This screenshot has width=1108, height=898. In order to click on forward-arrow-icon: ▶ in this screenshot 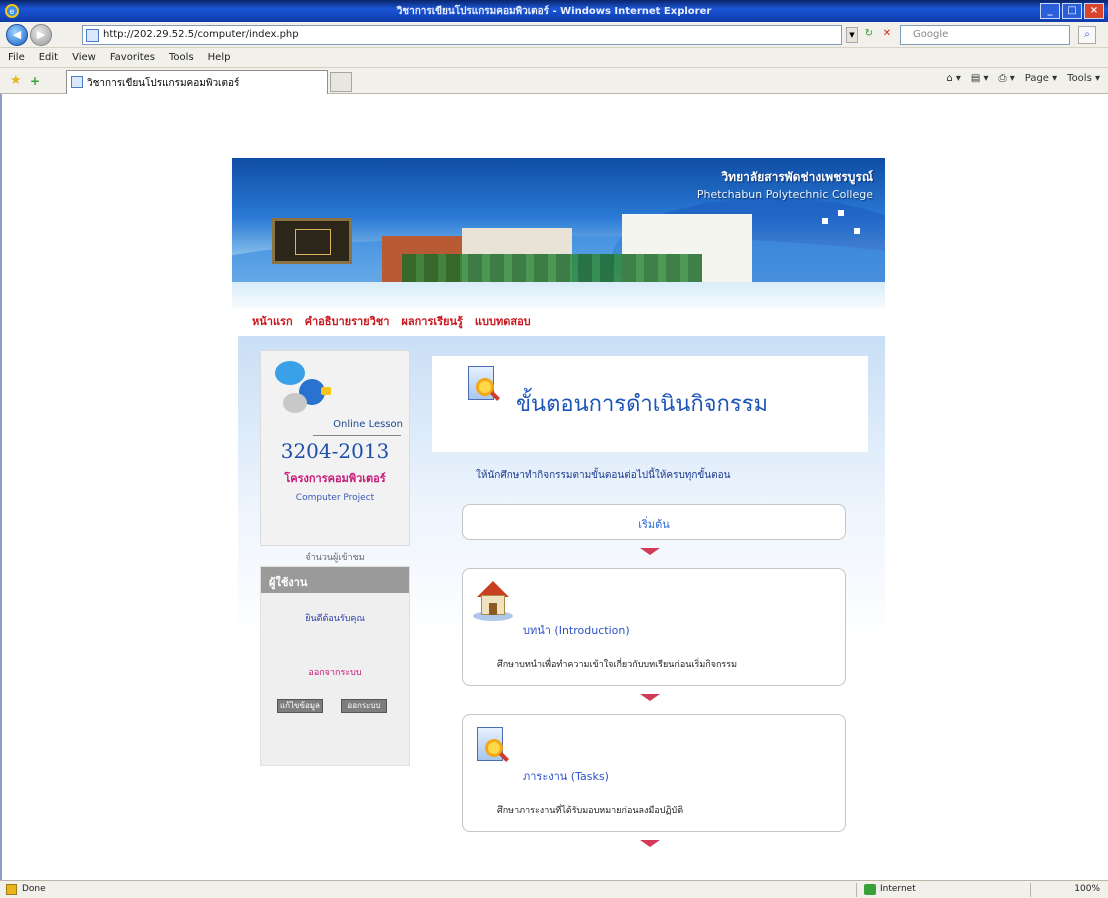, I will do `click(41, 34)`.